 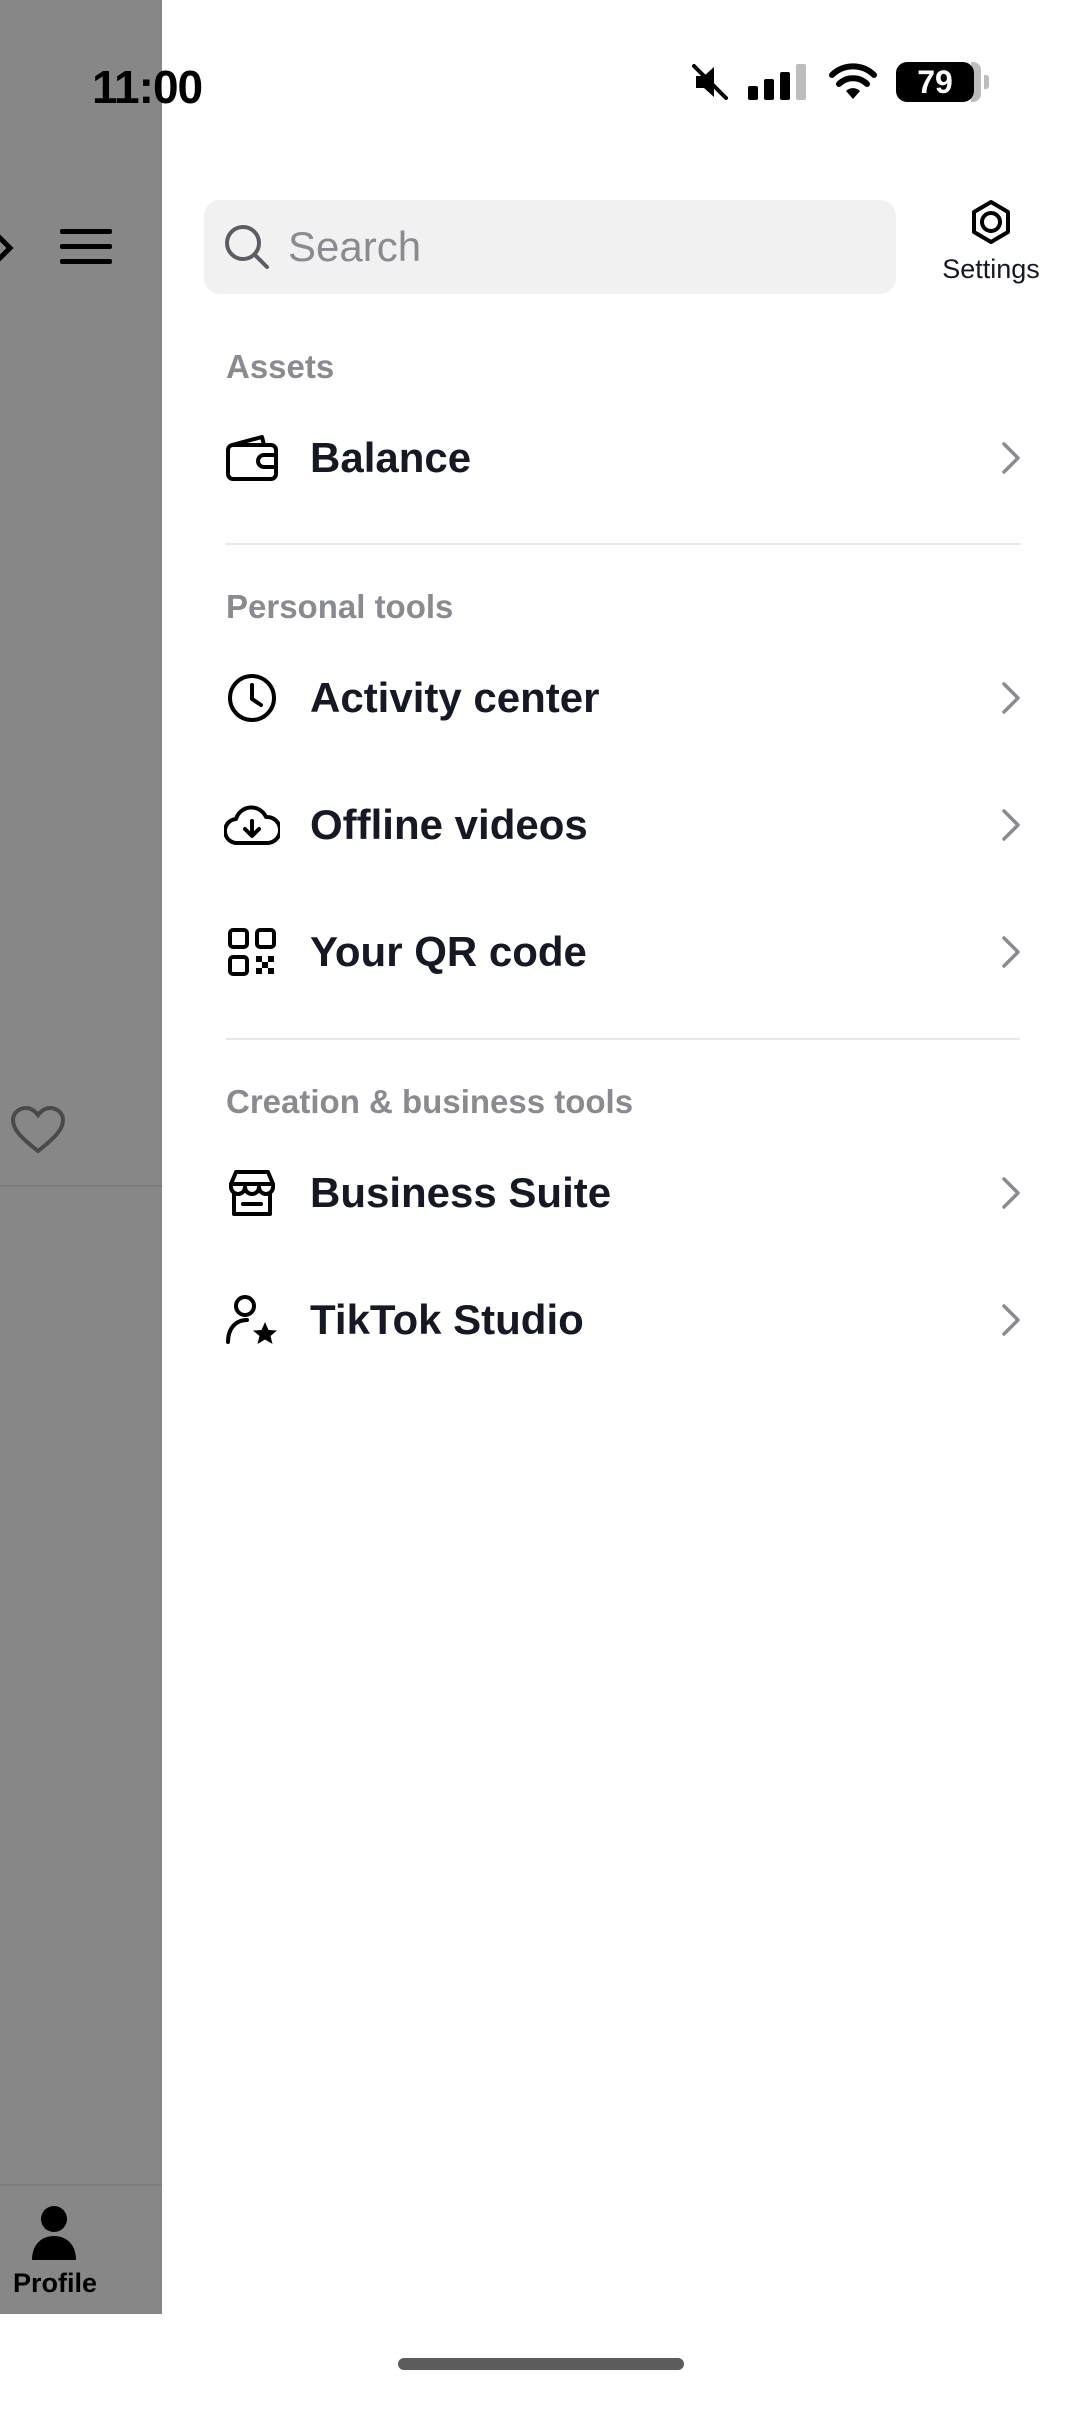 I want to click on background-app-overlay: Profile, so click(x=81, y=1157).